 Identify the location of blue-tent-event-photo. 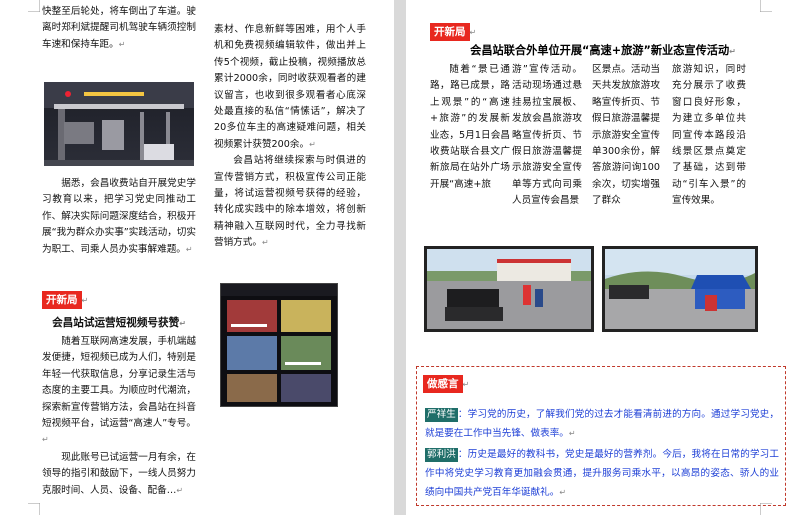
(680, 289).